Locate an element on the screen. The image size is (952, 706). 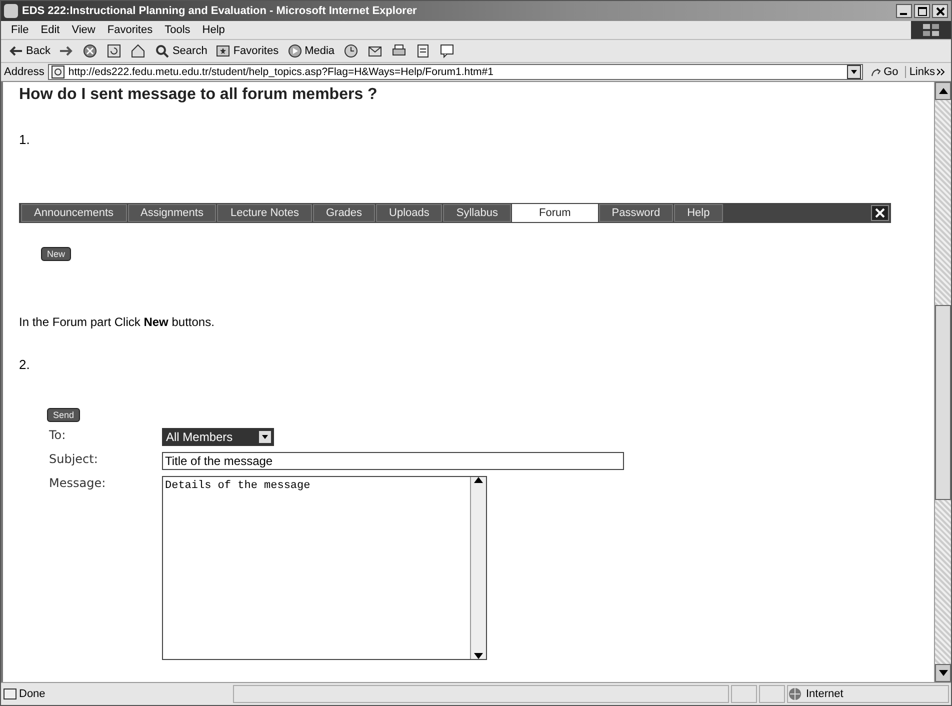
address-label: Address is located at coordinates (24, 72).